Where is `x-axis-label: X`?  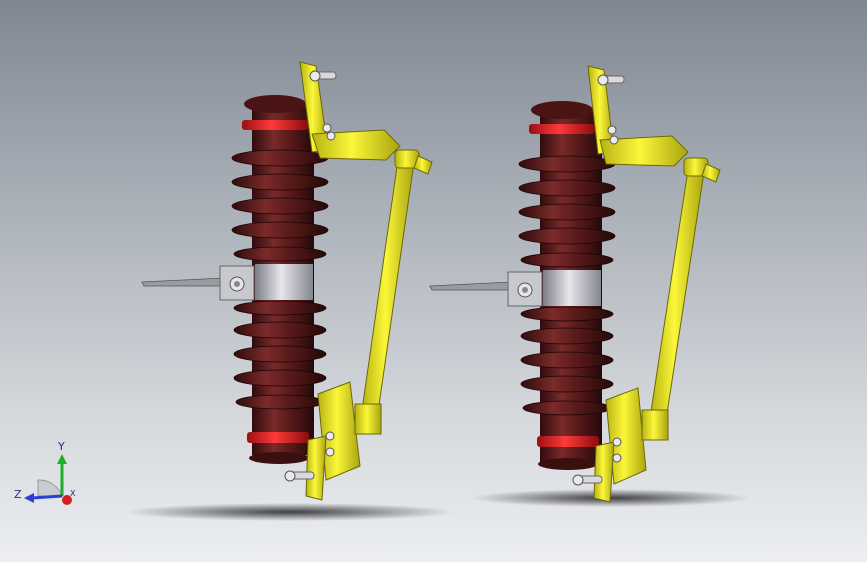 x-axis-label: X is located at coordinates (73, 493).